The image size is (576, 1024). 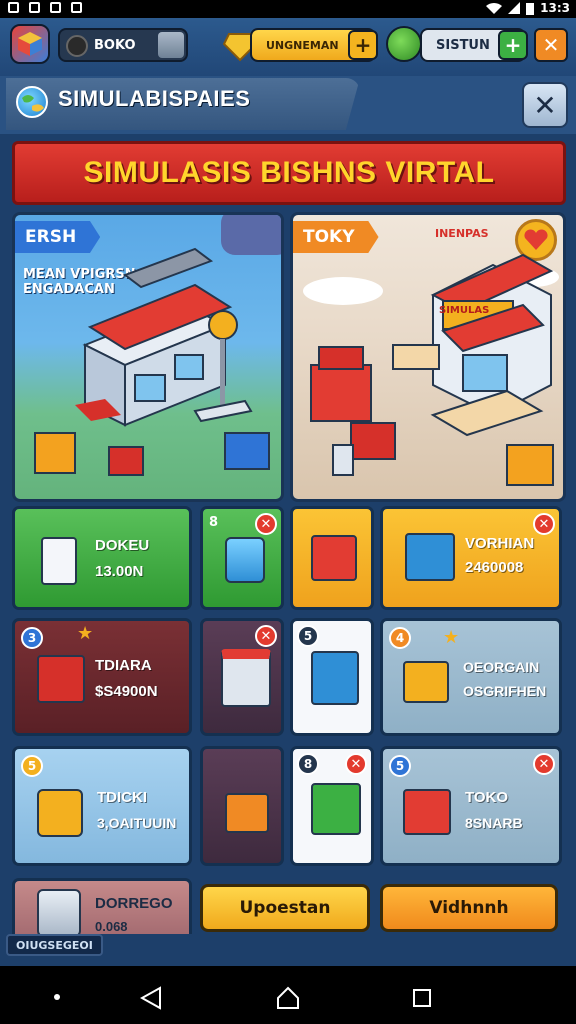 I want to click on notification-icon, so click(x=13, y=7).